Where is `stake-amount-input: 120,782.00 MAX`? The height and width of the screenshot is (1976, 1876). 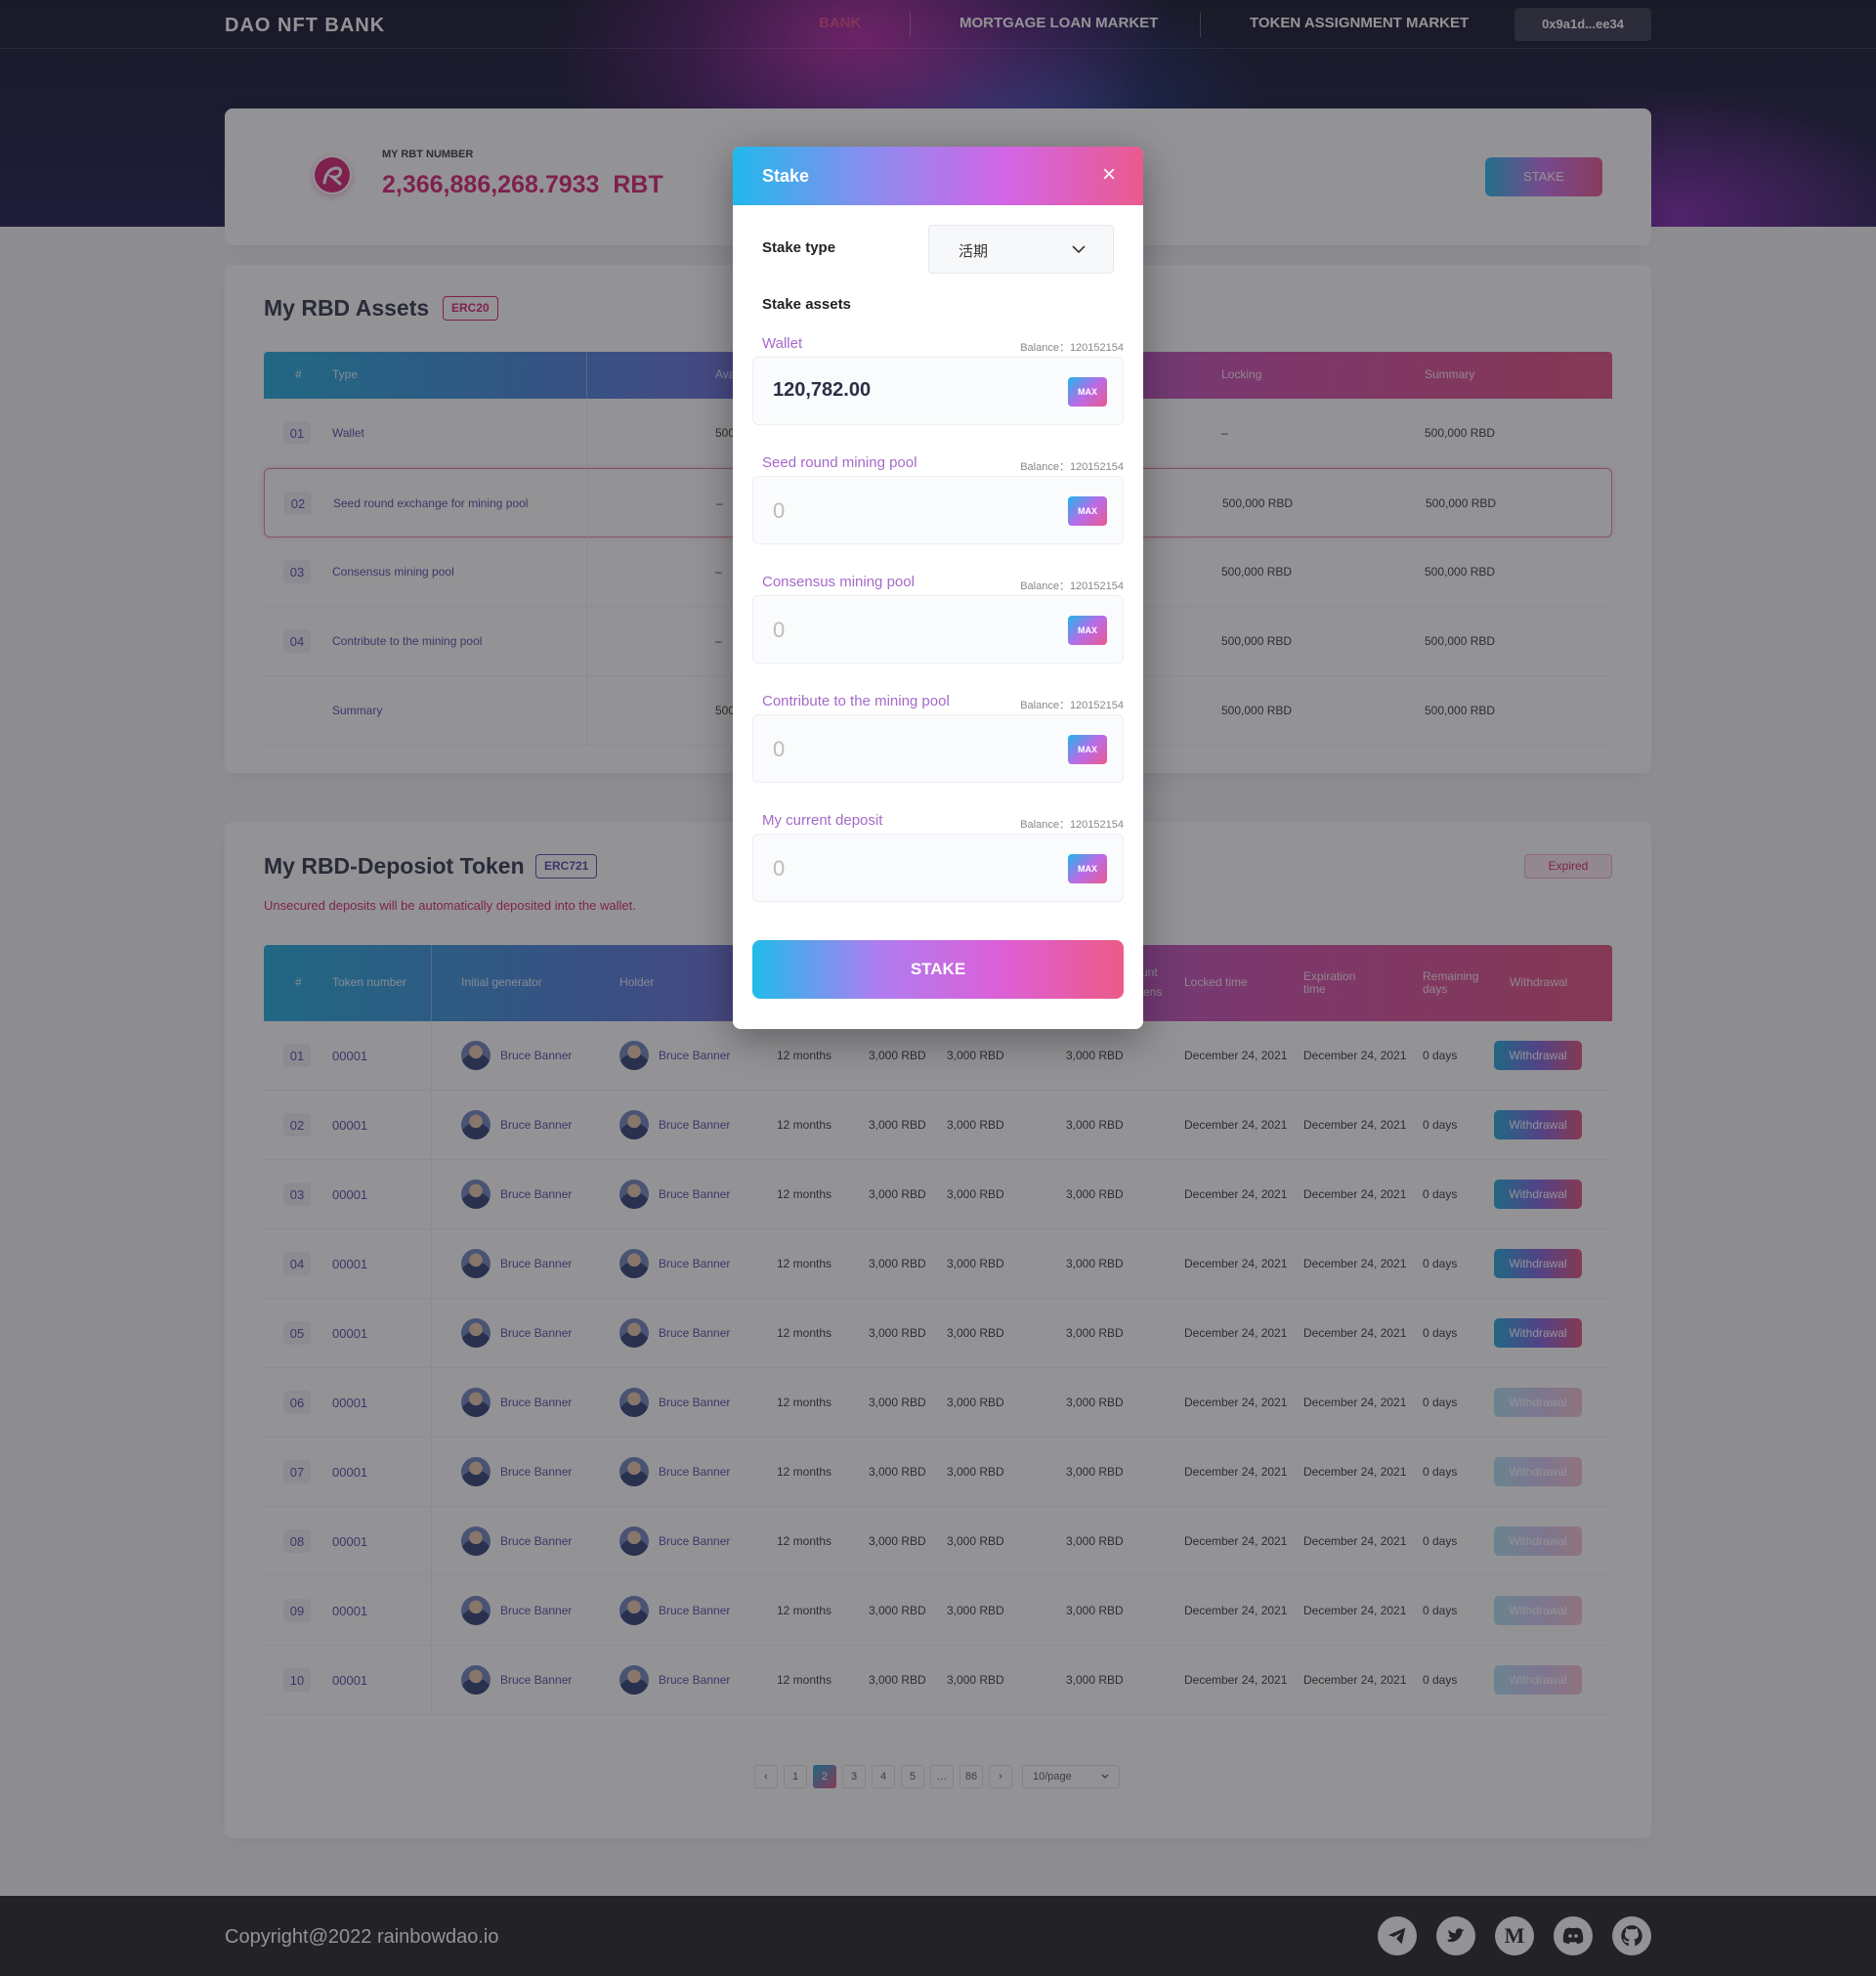 stake-amount-input: 120,782.00 MAX is located at coordinates (938, 391).